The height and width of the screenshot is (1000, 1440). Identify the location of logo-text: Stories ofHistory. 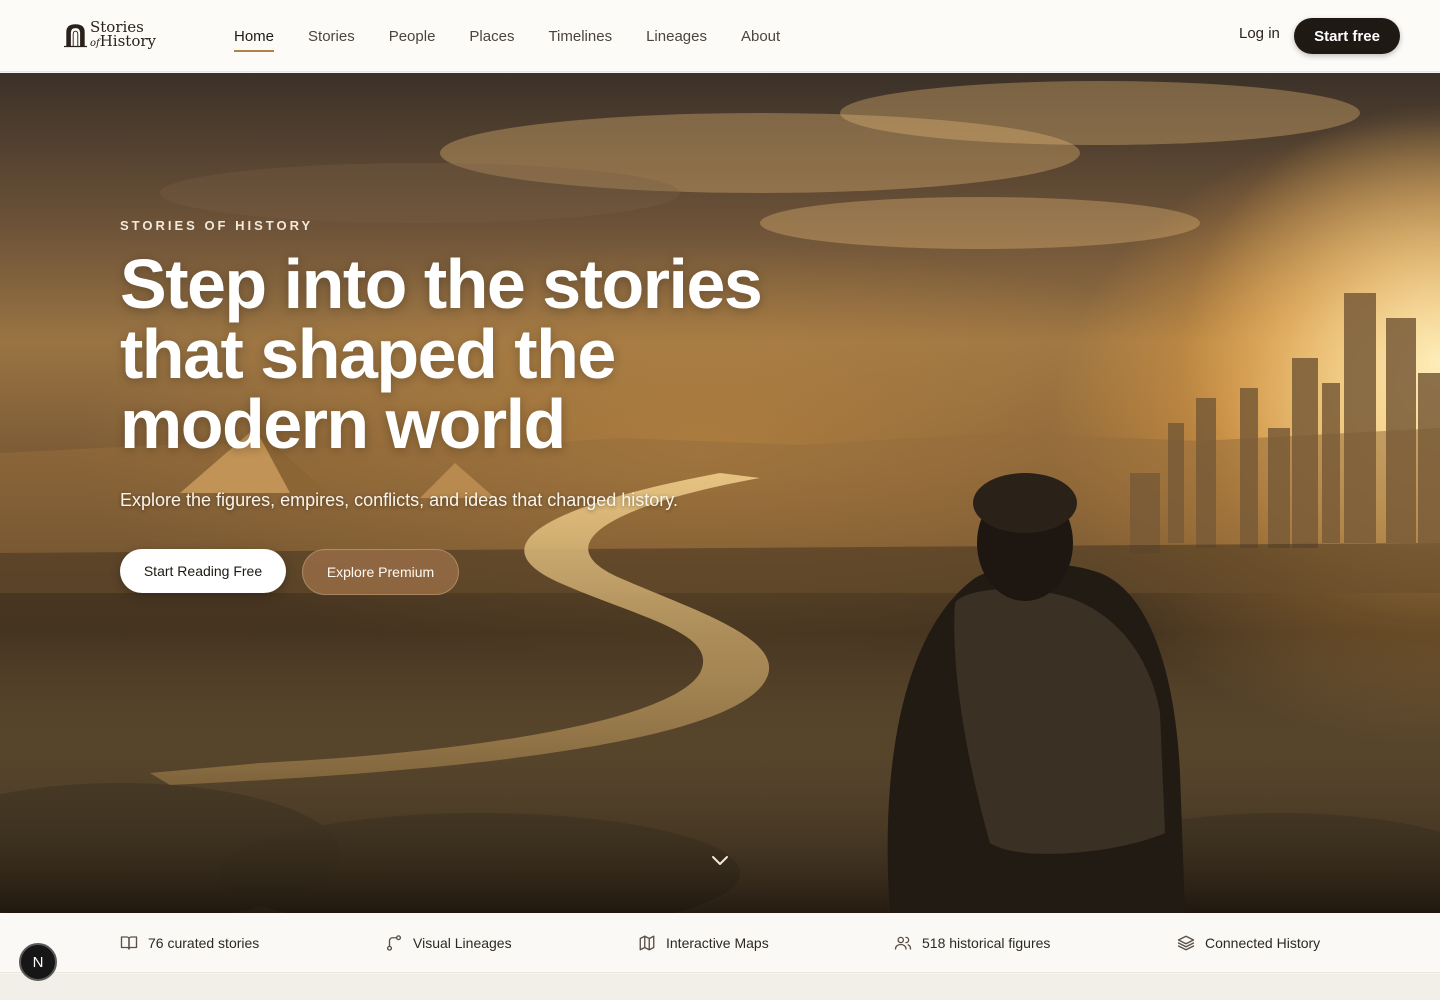
(122, 35).